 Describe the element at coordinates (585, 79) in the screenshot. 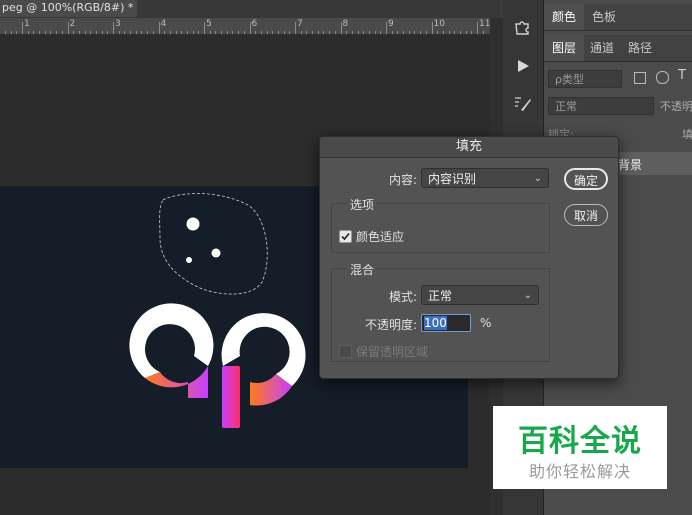

I see `layer-kind-filter: ρ类型` at that location.